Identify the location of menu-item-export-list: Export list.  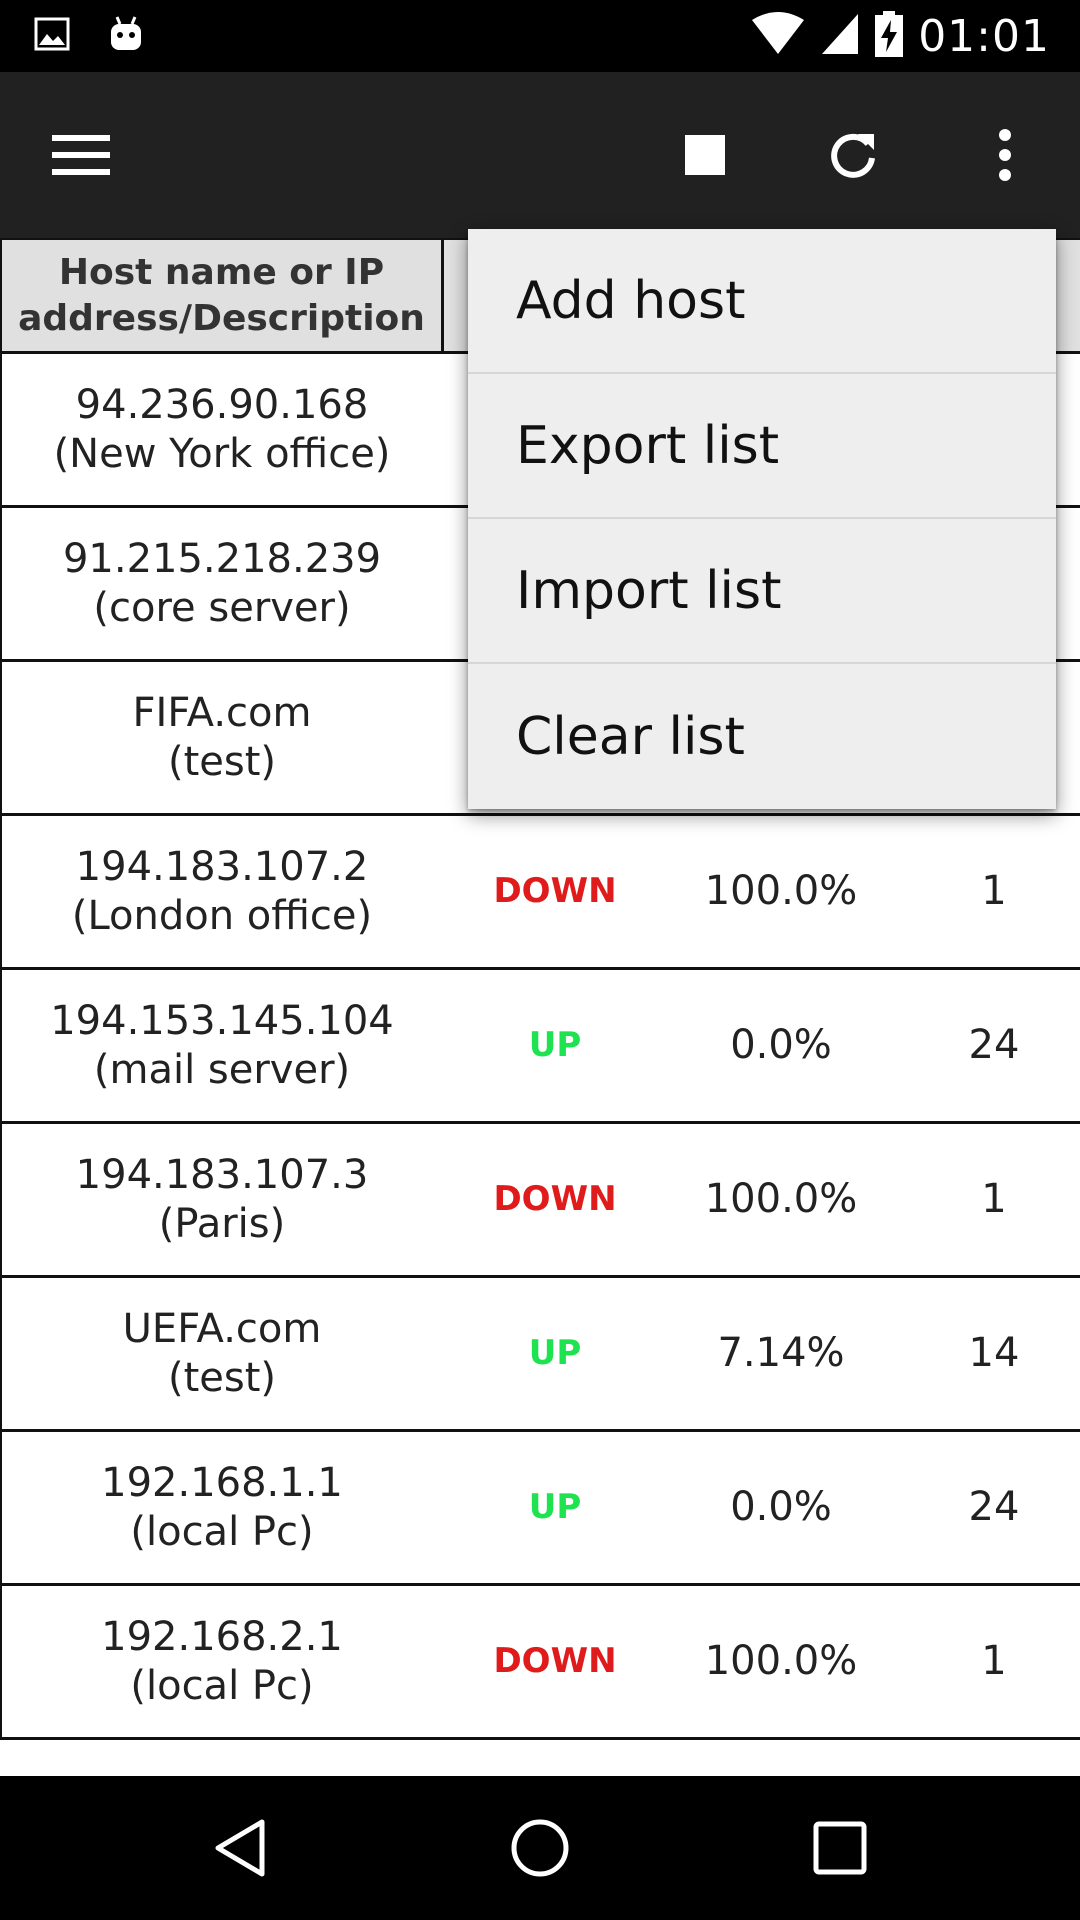
(762, 446).